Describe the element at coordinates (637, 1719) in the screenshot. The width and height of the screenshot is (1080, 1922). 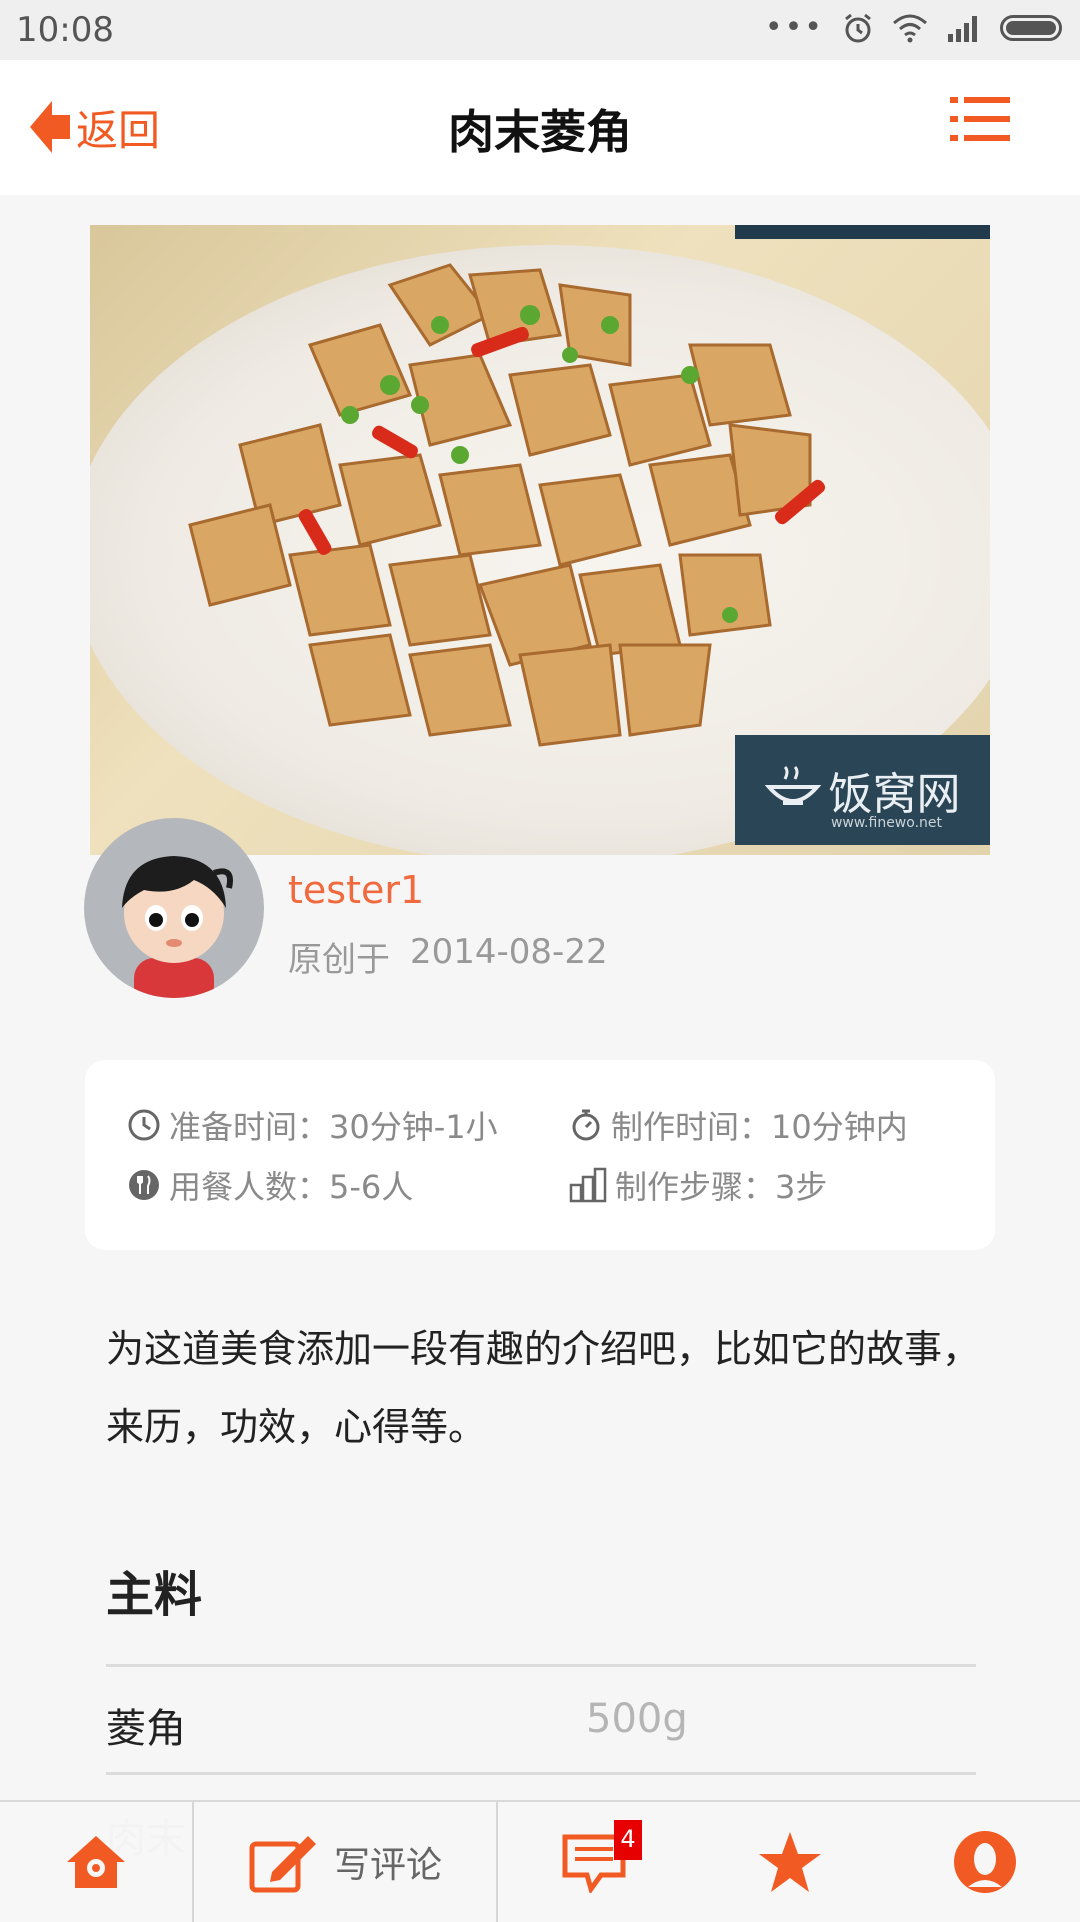
I see `ingredient-qty: 500g` at that location.